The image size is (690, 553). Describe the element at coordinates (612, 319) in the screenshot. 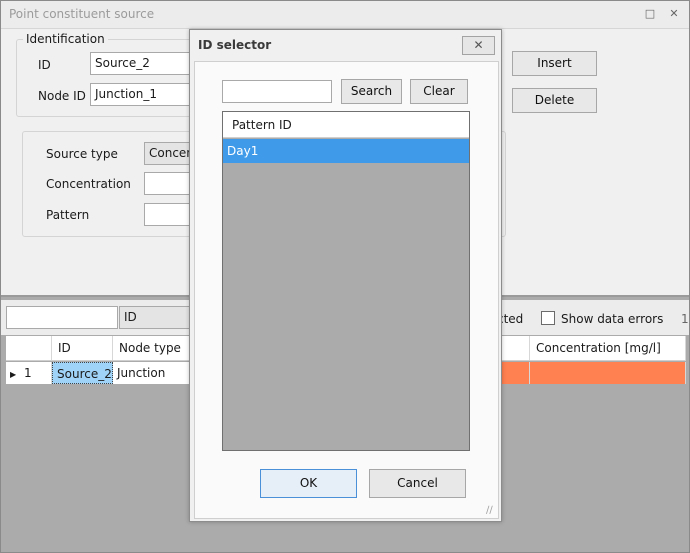

I see `show-data-errors-label: Show data errors` at that location.